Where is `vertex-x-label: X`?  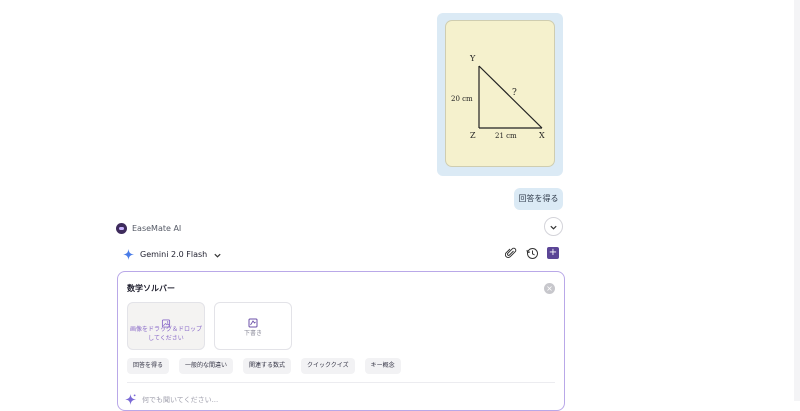 vertex-x-label: X is located at coordinates (542, 135).